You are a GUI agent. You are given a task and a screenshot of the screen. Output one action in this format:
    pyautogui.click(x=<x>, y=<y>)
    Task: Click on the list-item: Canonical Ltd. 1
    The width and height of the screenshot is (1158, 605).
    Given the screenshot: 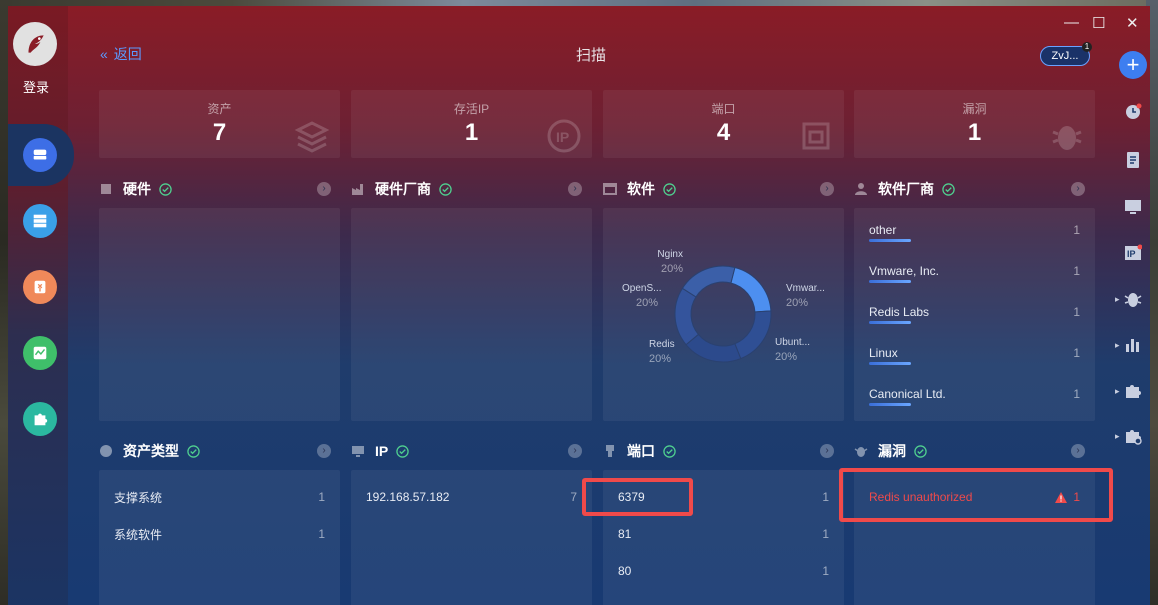 What is the action you would take?
    pyautogui.click(x=974, y=395)
    